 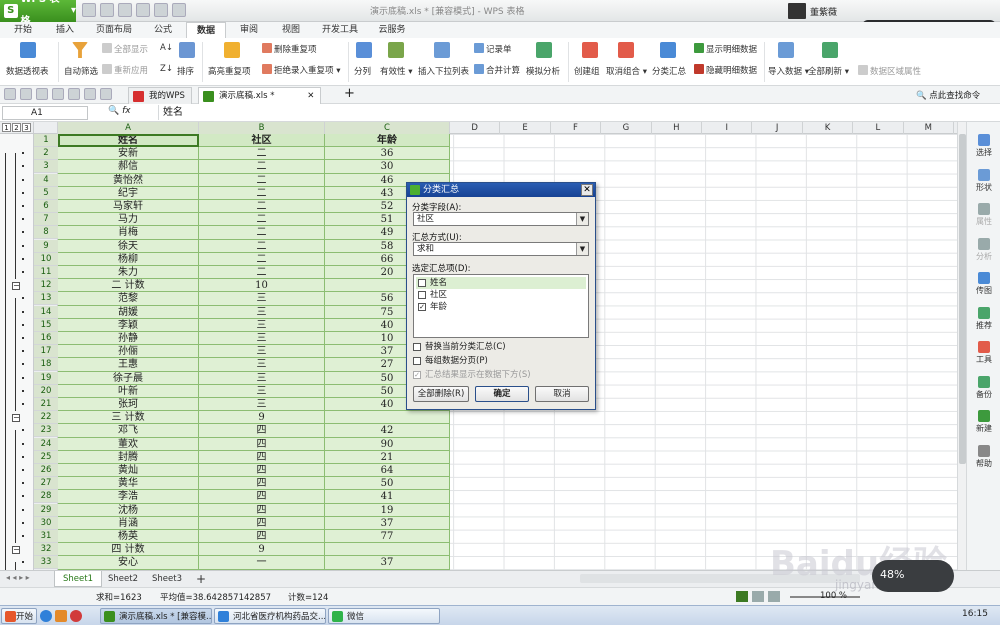 I want to click on chevron-down-icon: ▼, so click(x=582, y=249).